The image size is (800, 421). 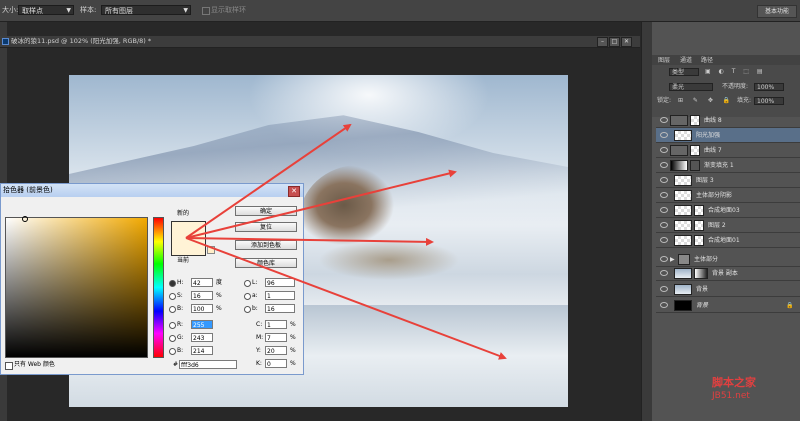 What do you see at coordinates (255, 282) in the screenshot?
I see `l-label: L:` at bounding box center [255, 282].